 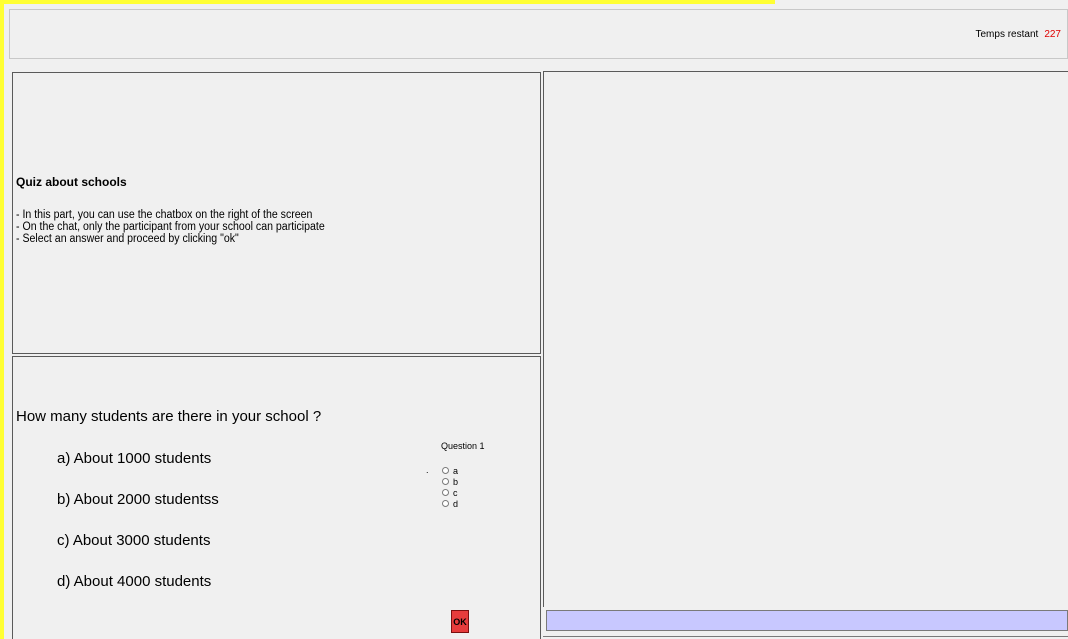 I want to click on answer-panel: Question 1 . a b c d OK, so click(x=461, y=497).